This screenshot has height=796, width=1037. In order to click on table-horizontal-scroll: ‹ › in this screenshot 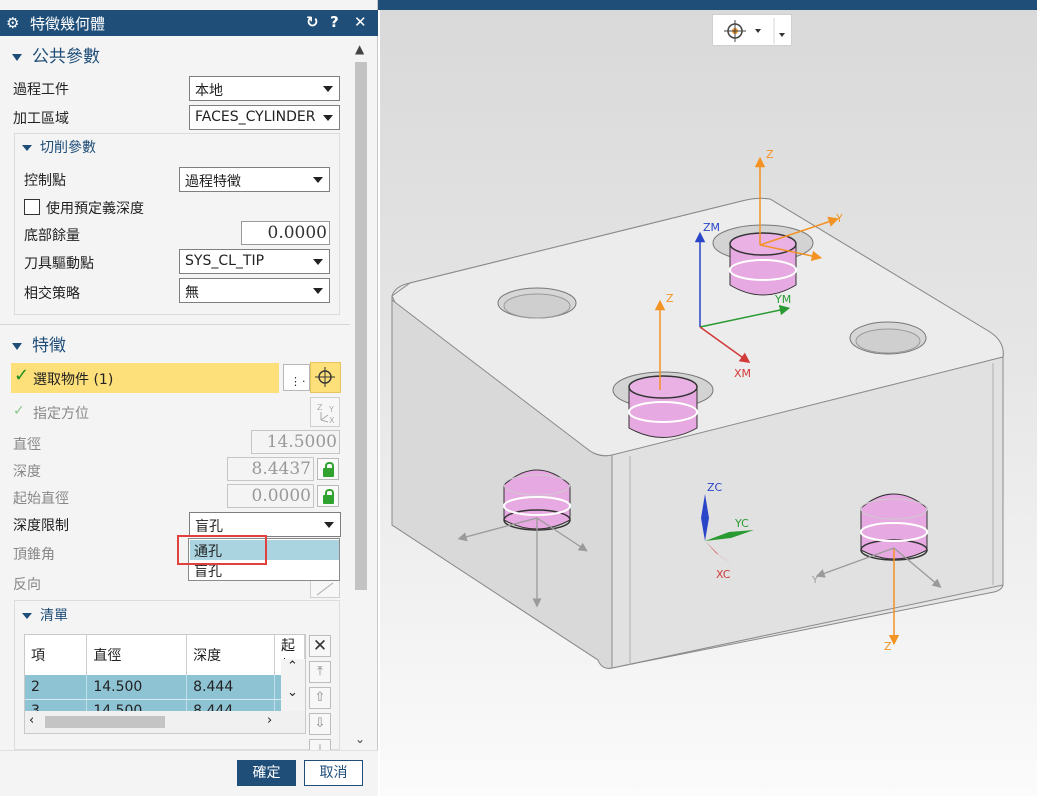, I will do `click(165, 722)`.